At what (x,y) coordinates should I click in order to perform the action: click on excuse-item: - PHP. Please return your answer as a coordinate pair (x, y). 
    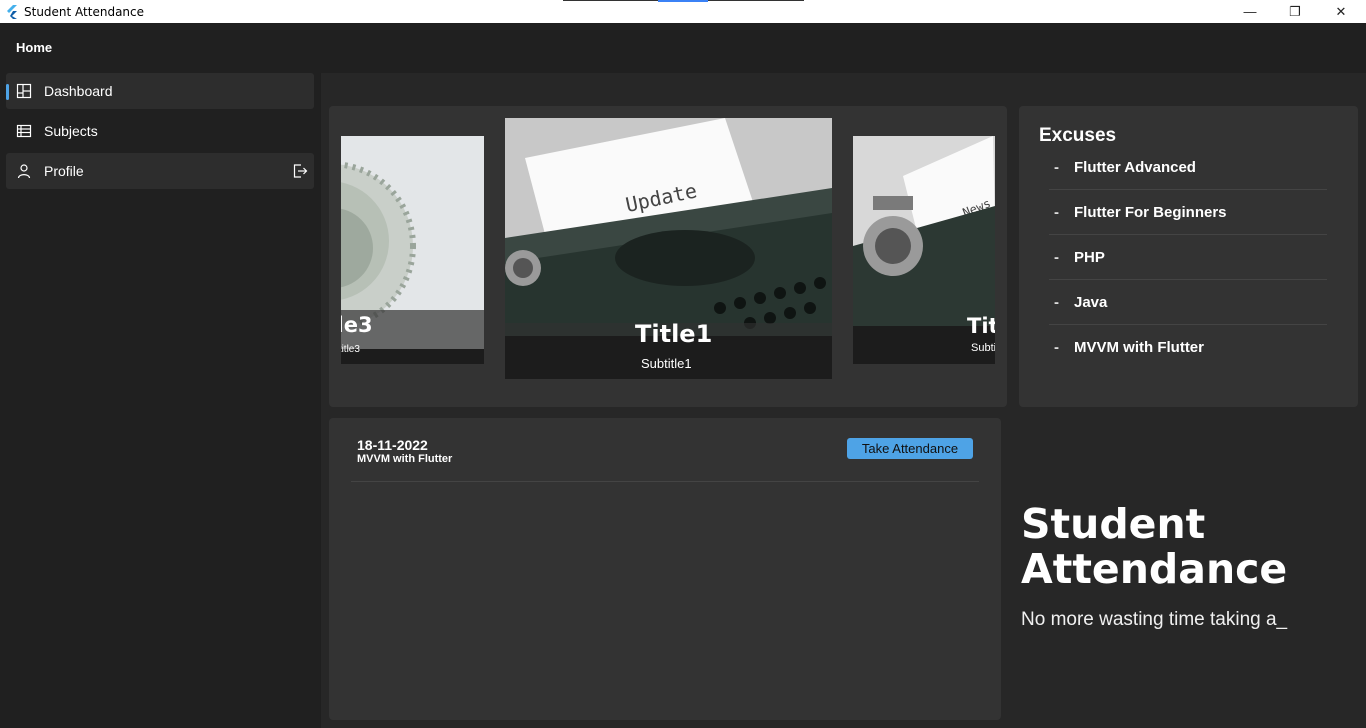
    Looking at the image, I should click on (1188, 257).